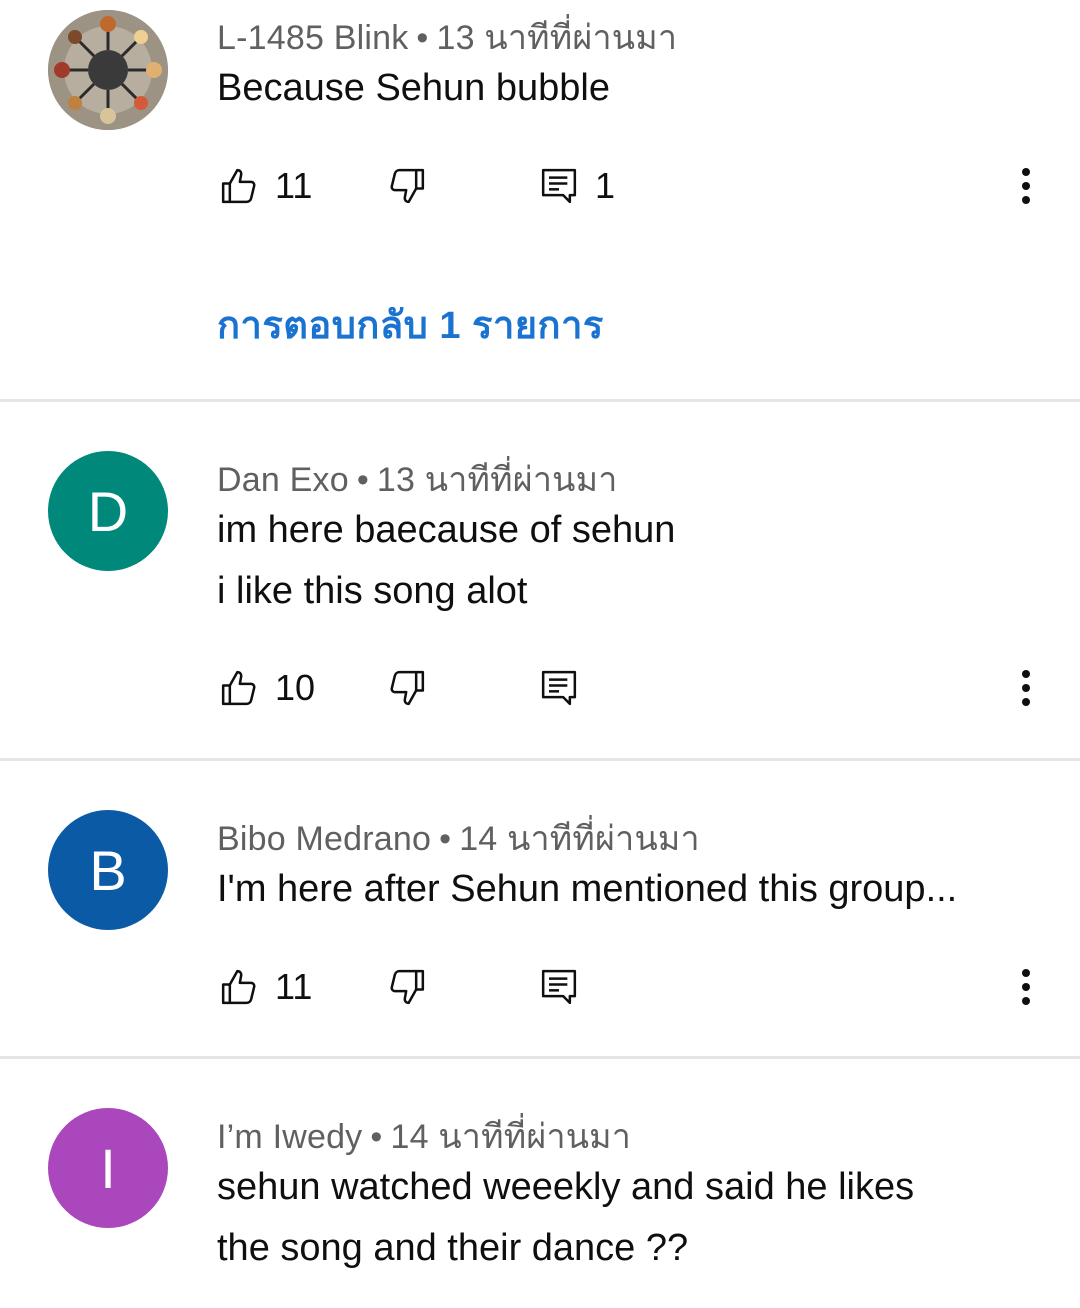 Image resolution: width=1080 pixels, height=1308 pixels. What do you see at coordinates (283, 480) in the screenshot?
I see `author-name: Dan Exo` at bounding box center [283, 480].